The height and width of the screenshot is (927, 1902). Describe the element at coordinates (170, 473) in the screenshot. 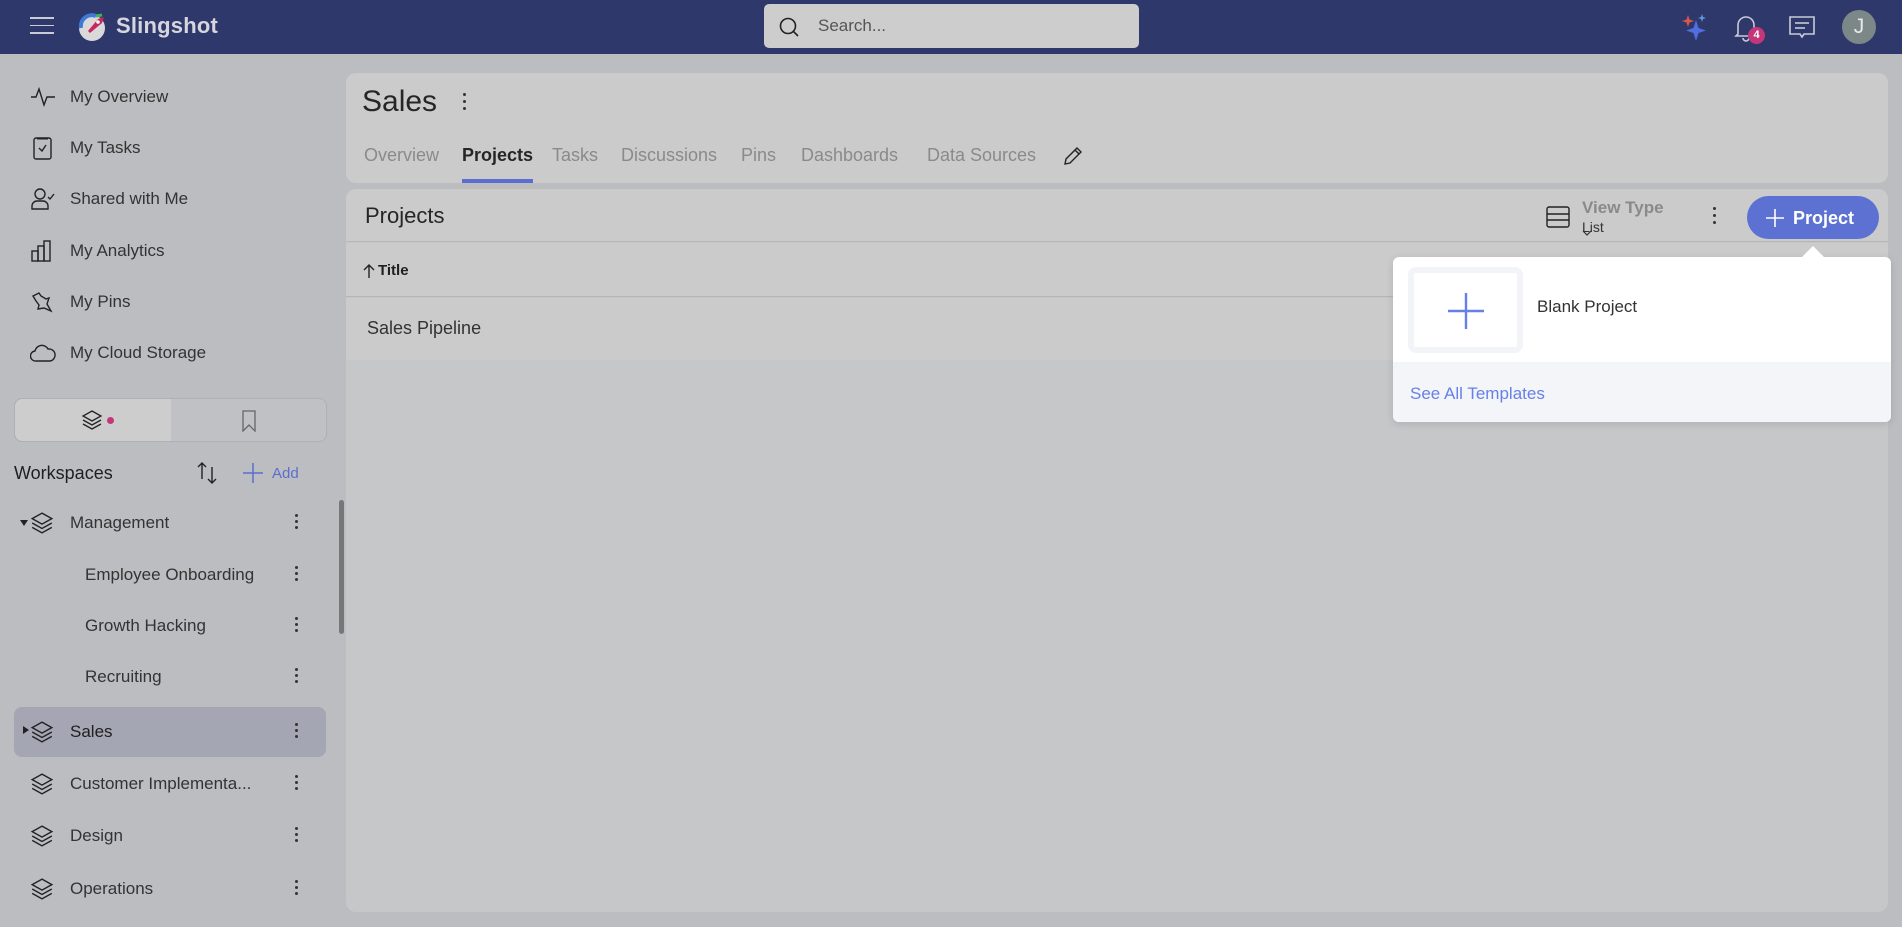

I see `workspaces-header: Workspaces Add` at that location.